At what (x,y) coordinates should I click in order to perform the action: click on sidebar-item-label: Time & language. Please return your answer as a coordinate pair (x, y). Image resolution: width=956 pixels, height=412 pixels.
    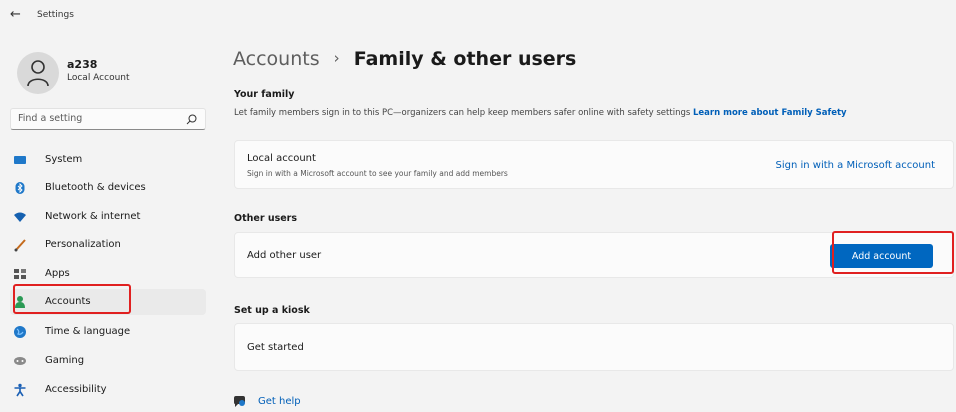
    Looking at the image, I should click on (88, 331).